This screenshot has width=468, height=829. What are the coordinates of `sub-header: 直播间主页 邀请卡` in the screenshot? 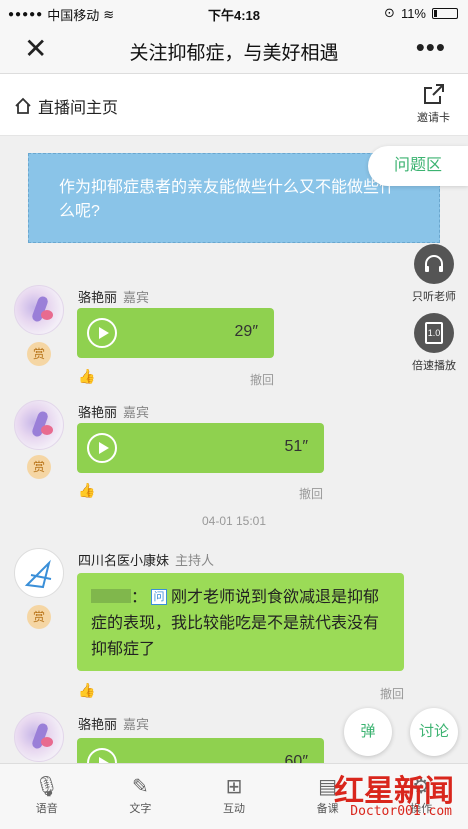 It's located at (234, 105).